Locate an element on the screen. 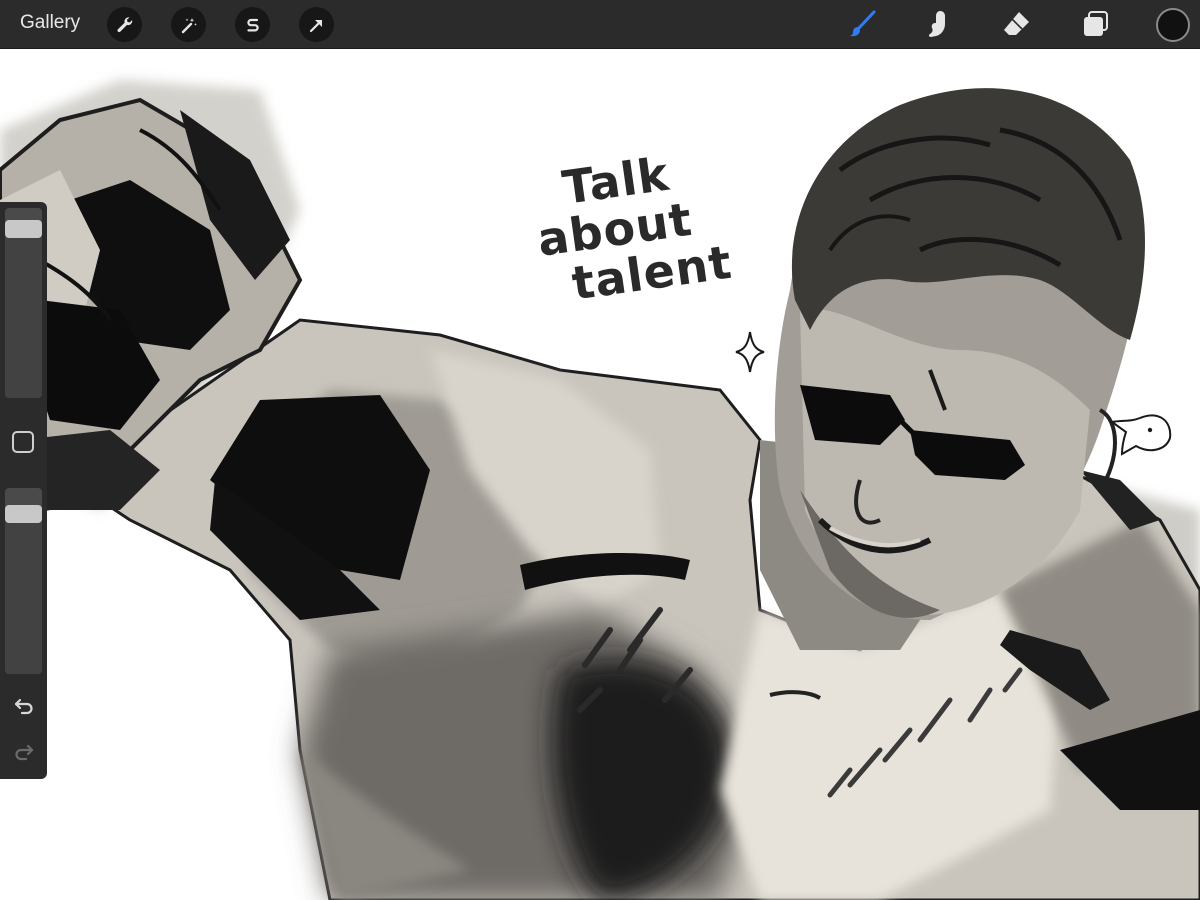 The image size is (1200, 900). top-toolbar: Gallery is located at coordinates (600, 24).